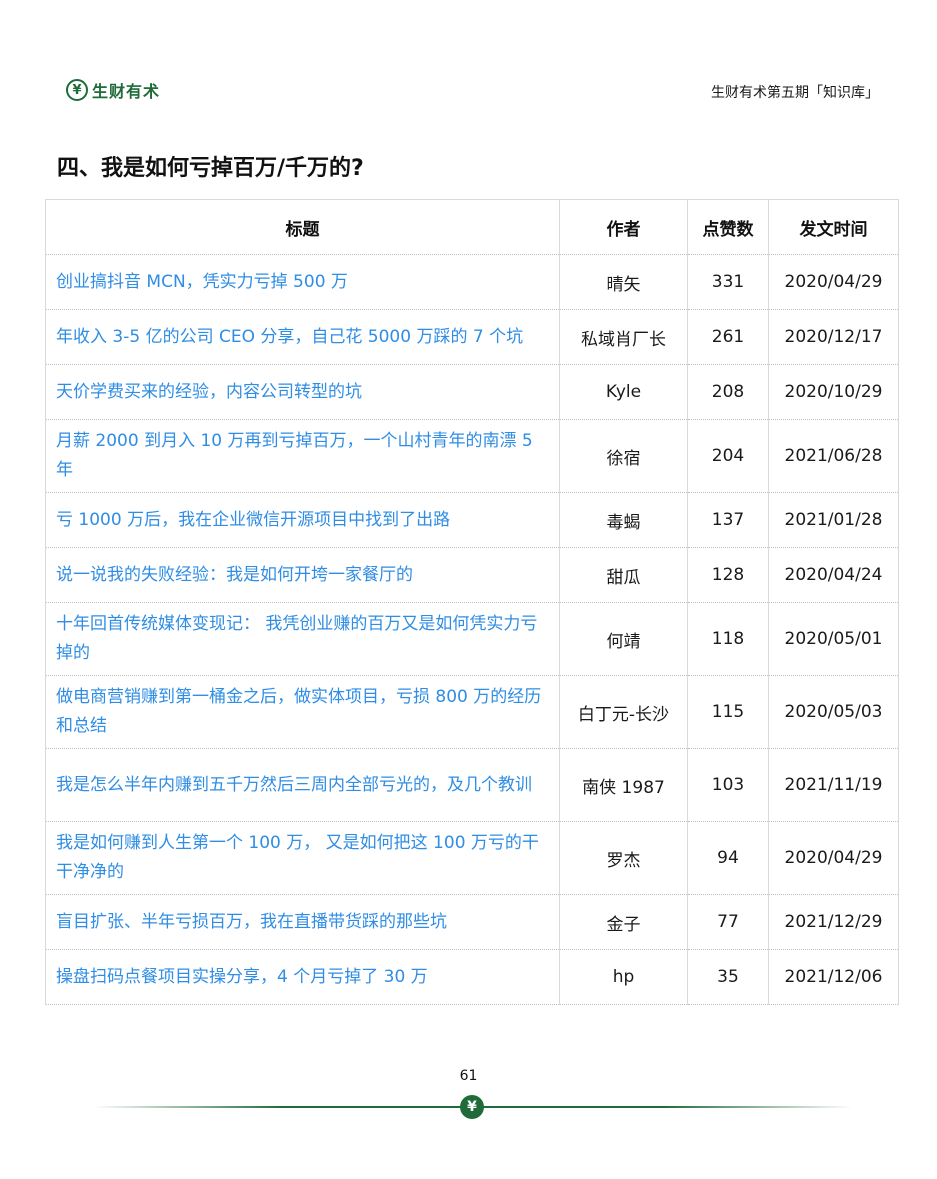  What do you see at coordinates (468, 1076) in the screenshot?
I see `page-number: 61` at bounding box center [468, 1076].